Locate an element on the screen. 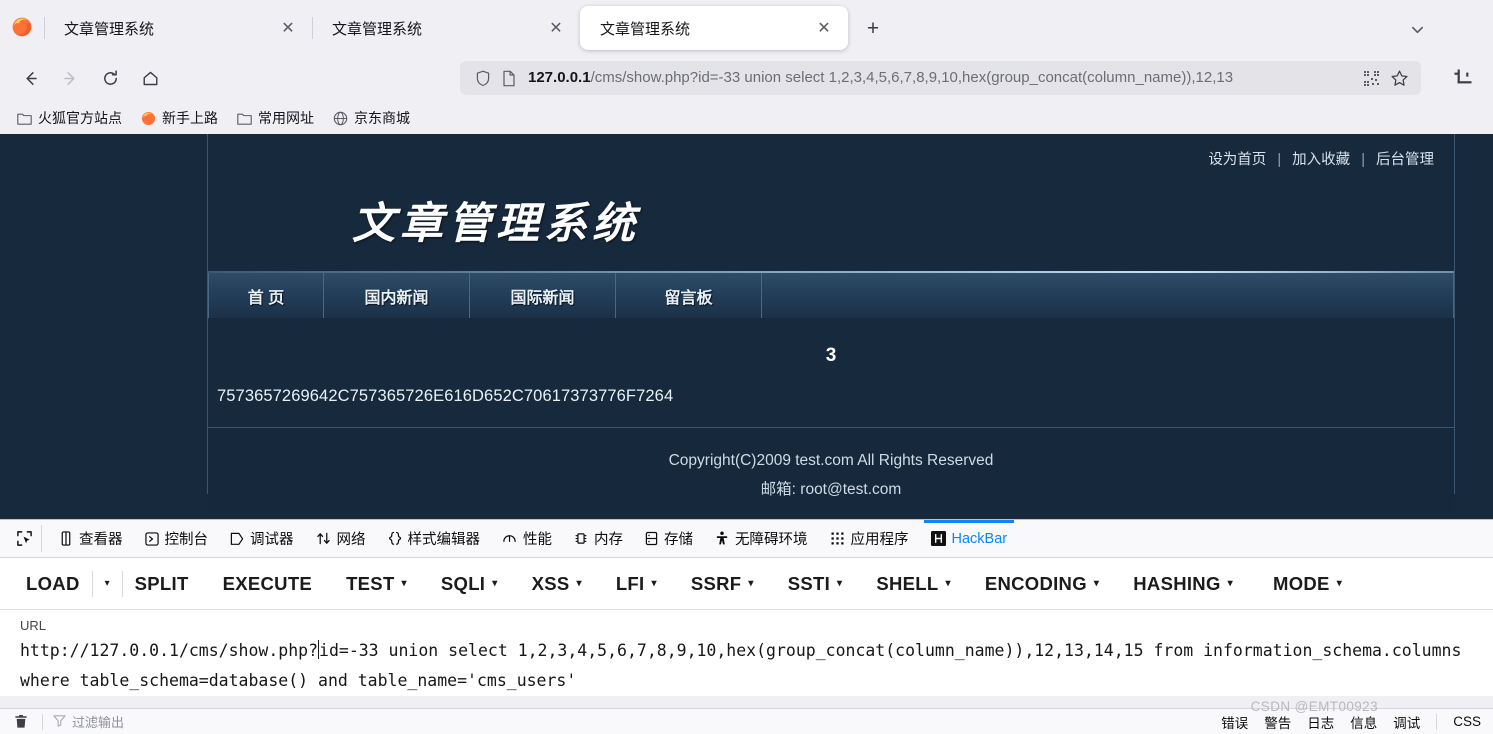 The image size is (1493, 734). console-filter-info: 信息 is located at coordinates (1363, 722).